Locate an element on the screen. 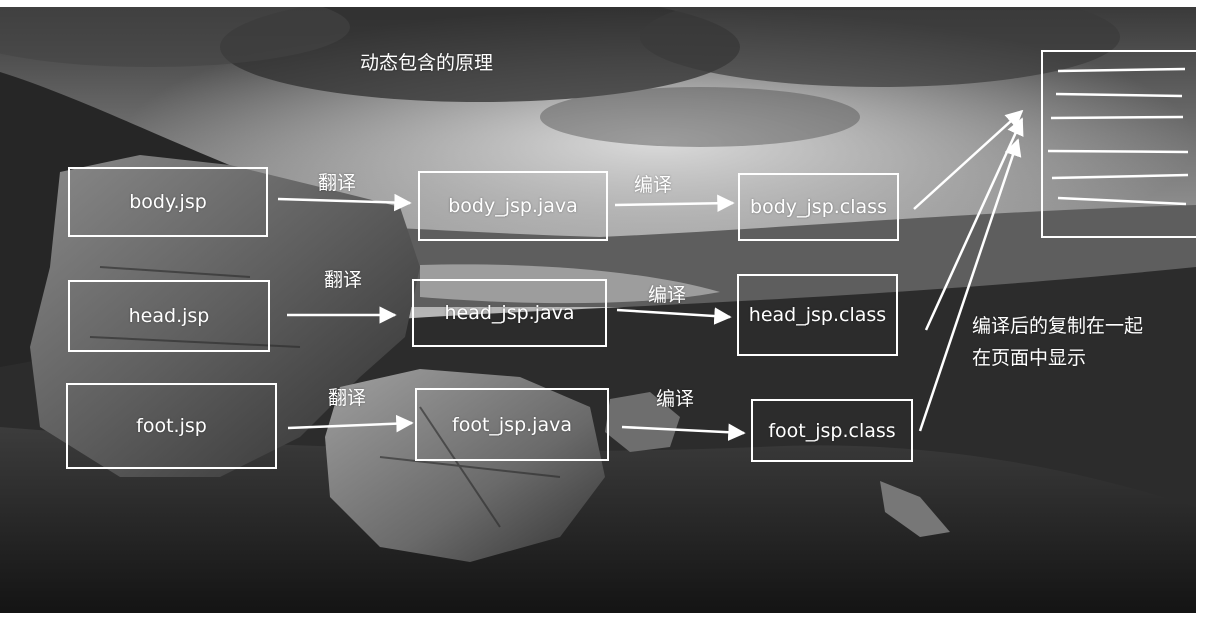  compile-label-foot: 编译 is located at coordinates (675, 399).